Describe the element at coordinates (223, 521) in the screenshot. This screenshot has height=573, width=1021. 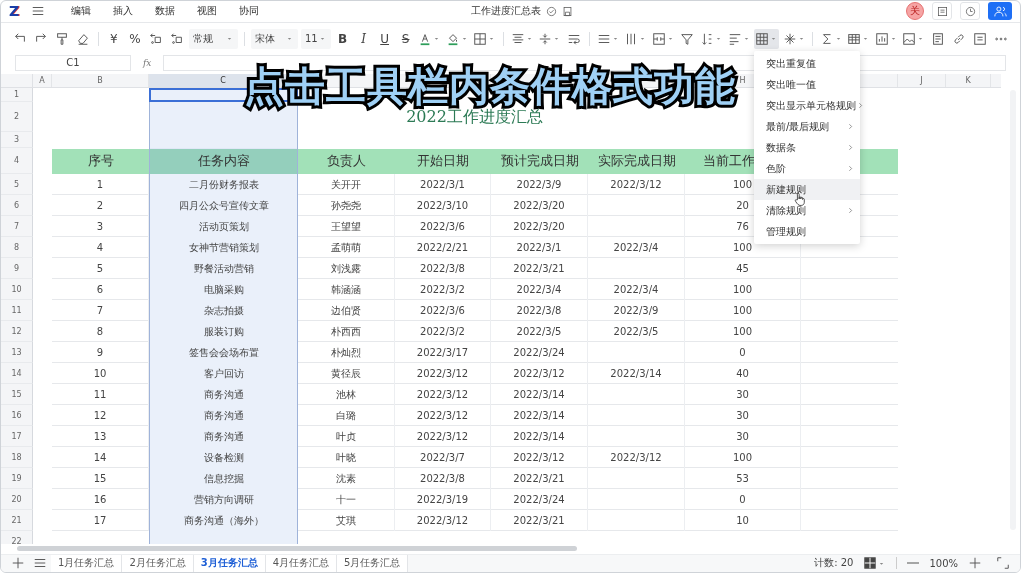
I see `table-cell: 商务沟通（海外）` at that location.